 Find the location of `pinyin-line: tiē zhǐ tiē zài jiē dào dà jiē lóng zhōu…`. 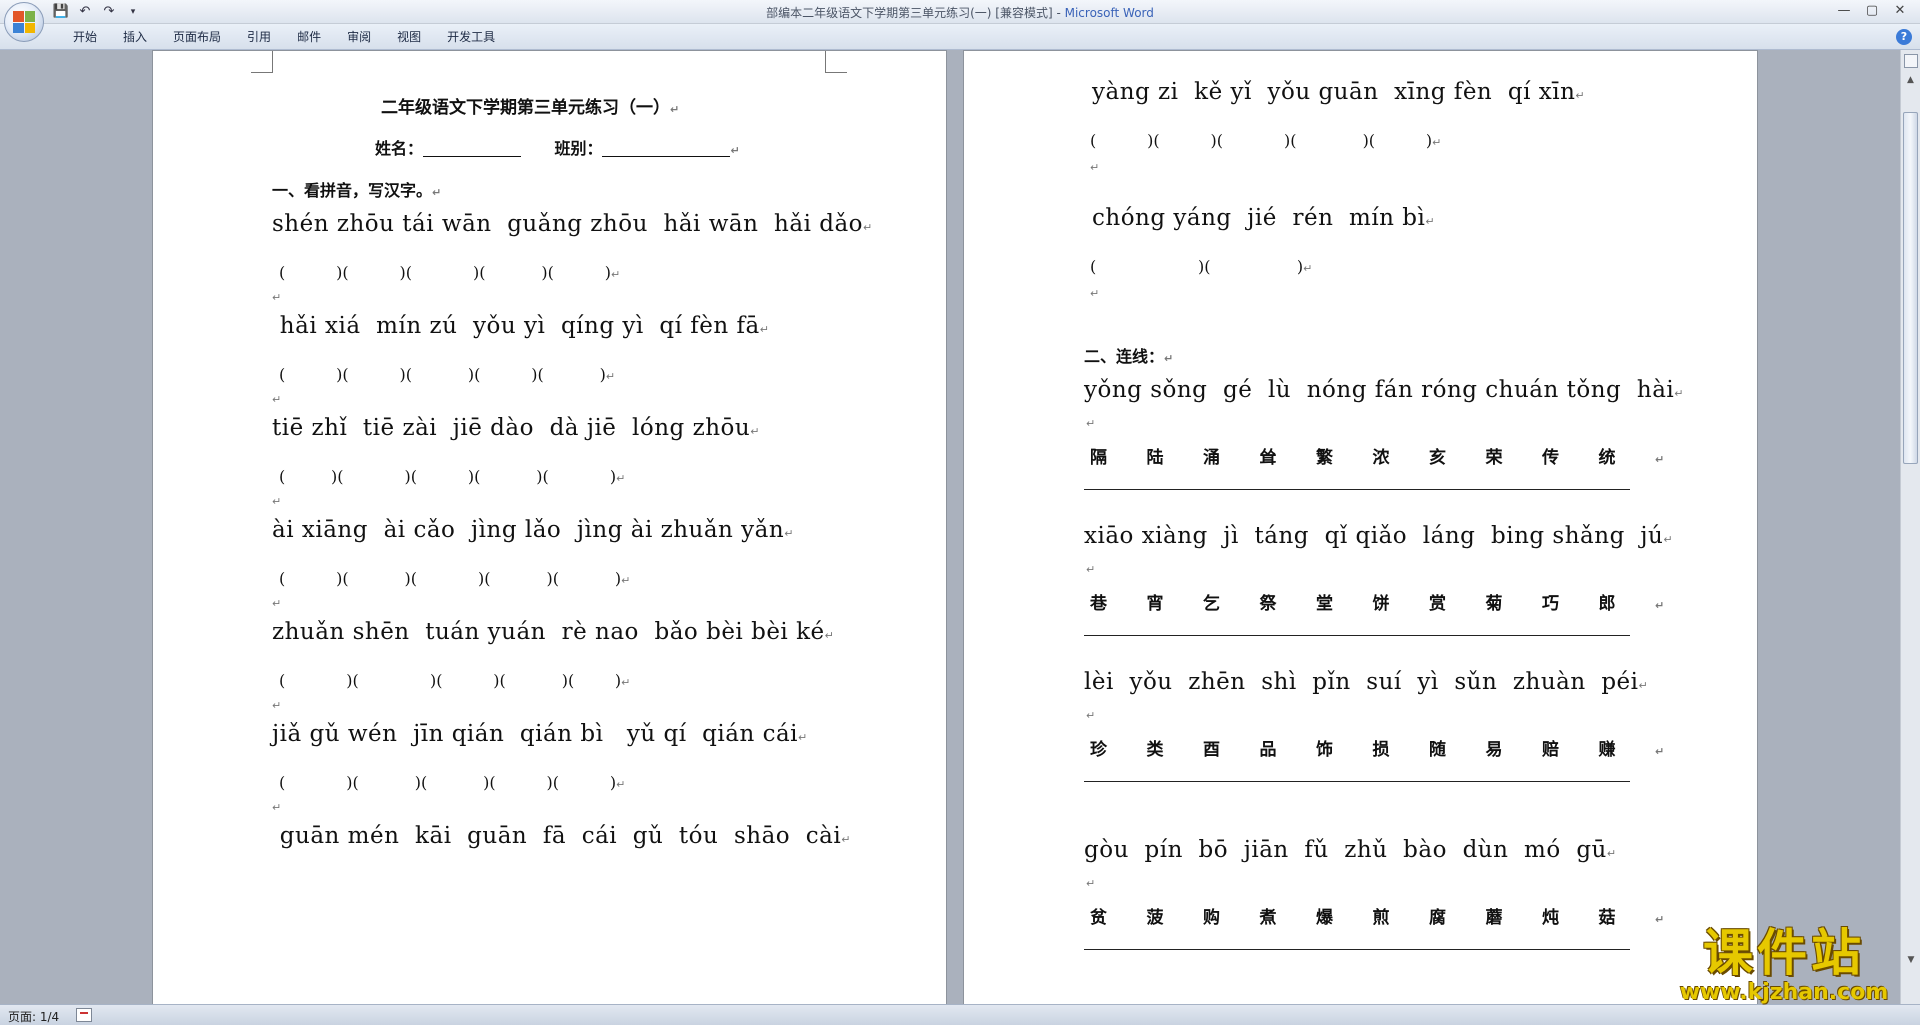

pinyin-line: tiē zhǐ tiē zài jiē dào dà jiē lóng zhōu… is located at coordinates (516, 428).